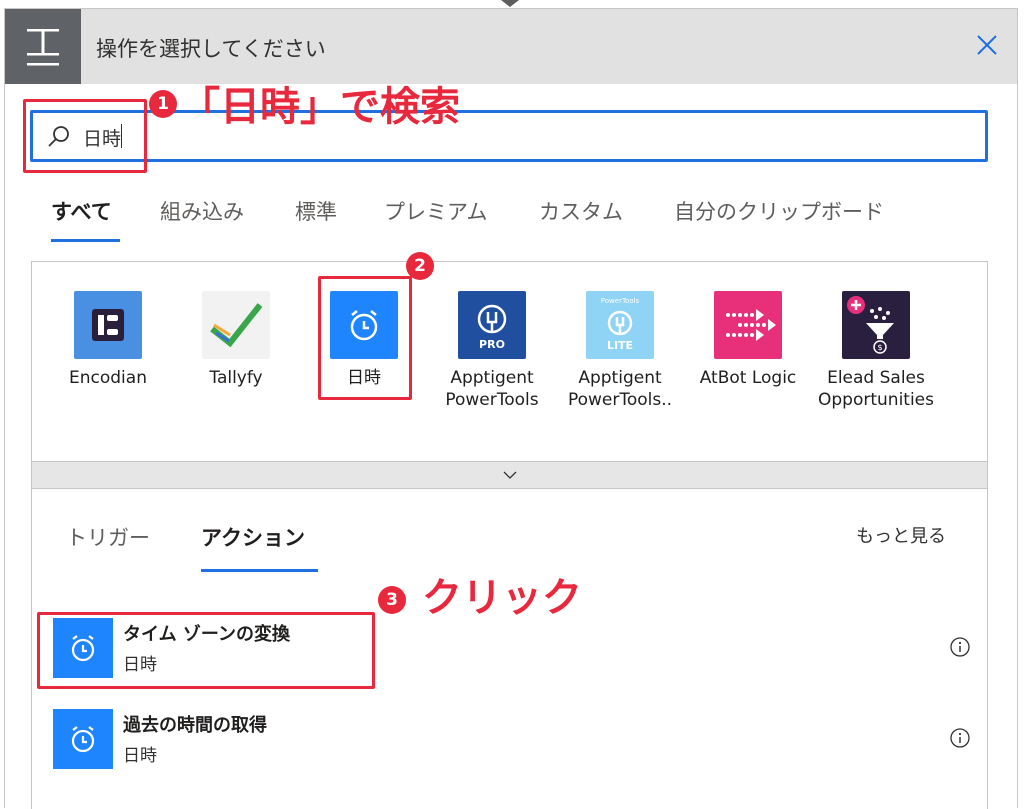  I want to click on tab-premium: プレミアム, so click(436, 211).